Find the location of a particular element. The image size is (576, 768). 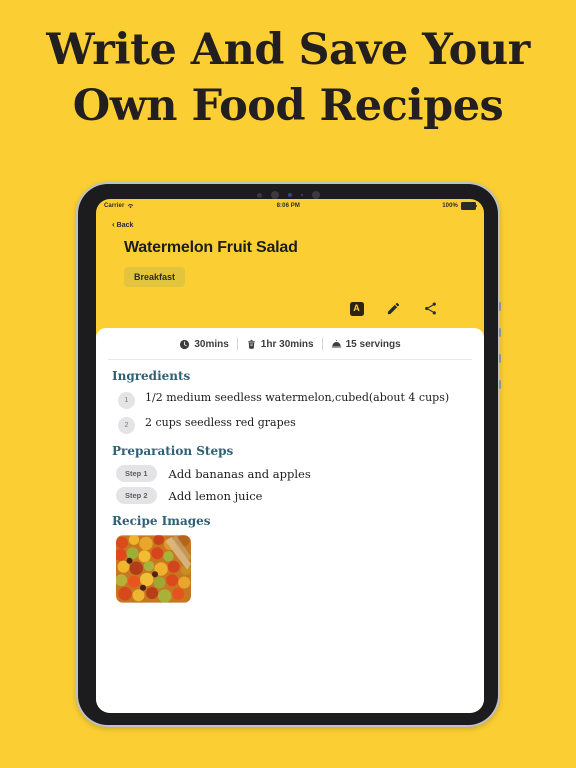

clock-icon is located at coordinates (184, 344).